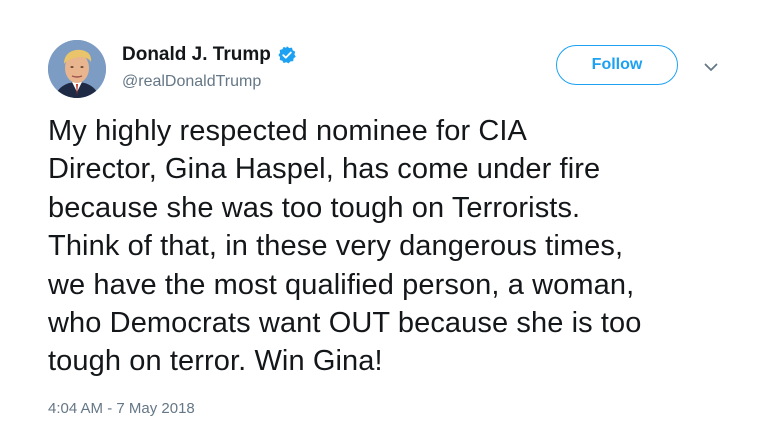 The width and height of the screenshot is (768, 434). I want to click on author-name: Donald J. Trump, so click(209, 55).